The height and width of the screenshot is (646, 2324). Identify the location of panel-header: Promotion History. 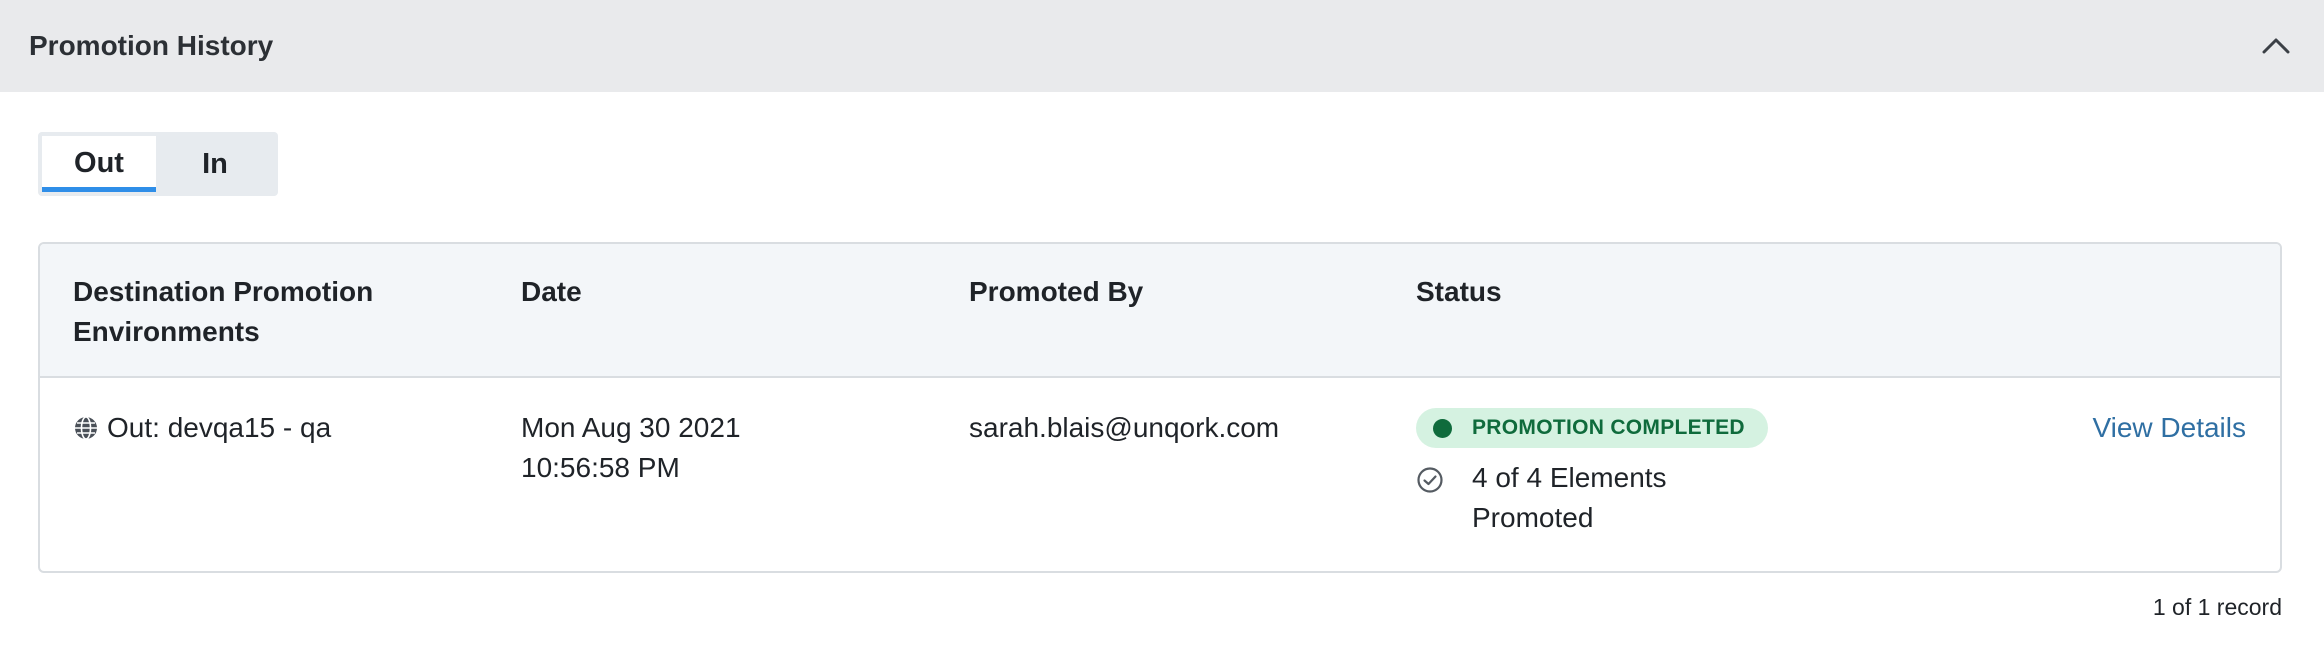
(1162, 46).